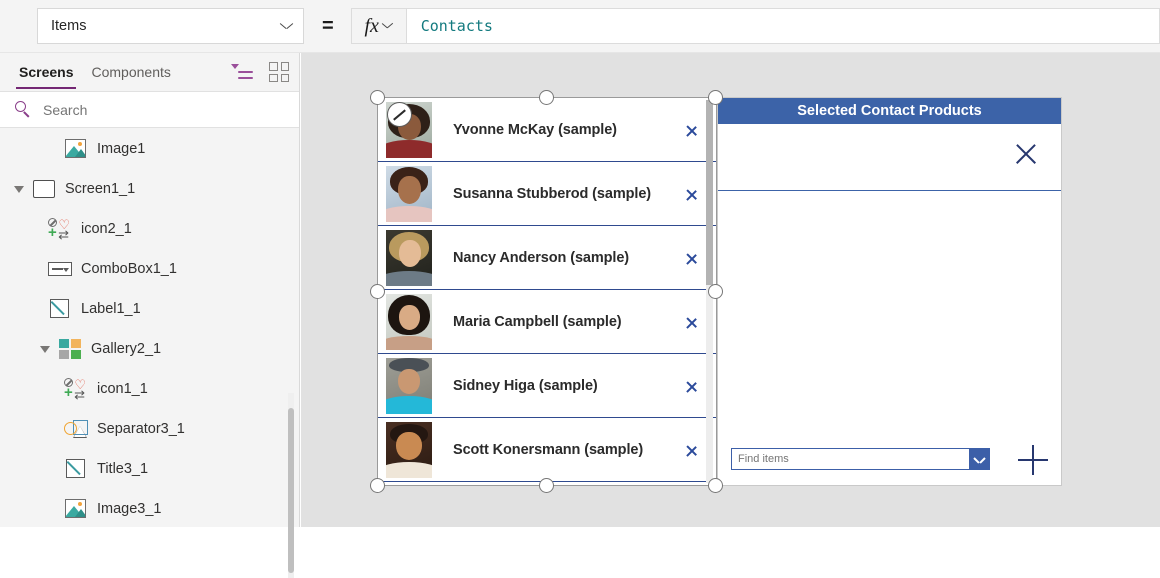 Image resolution: width=1160 pixels, height=578 pixels. I want to click on close-icon, so click(1026, 154).